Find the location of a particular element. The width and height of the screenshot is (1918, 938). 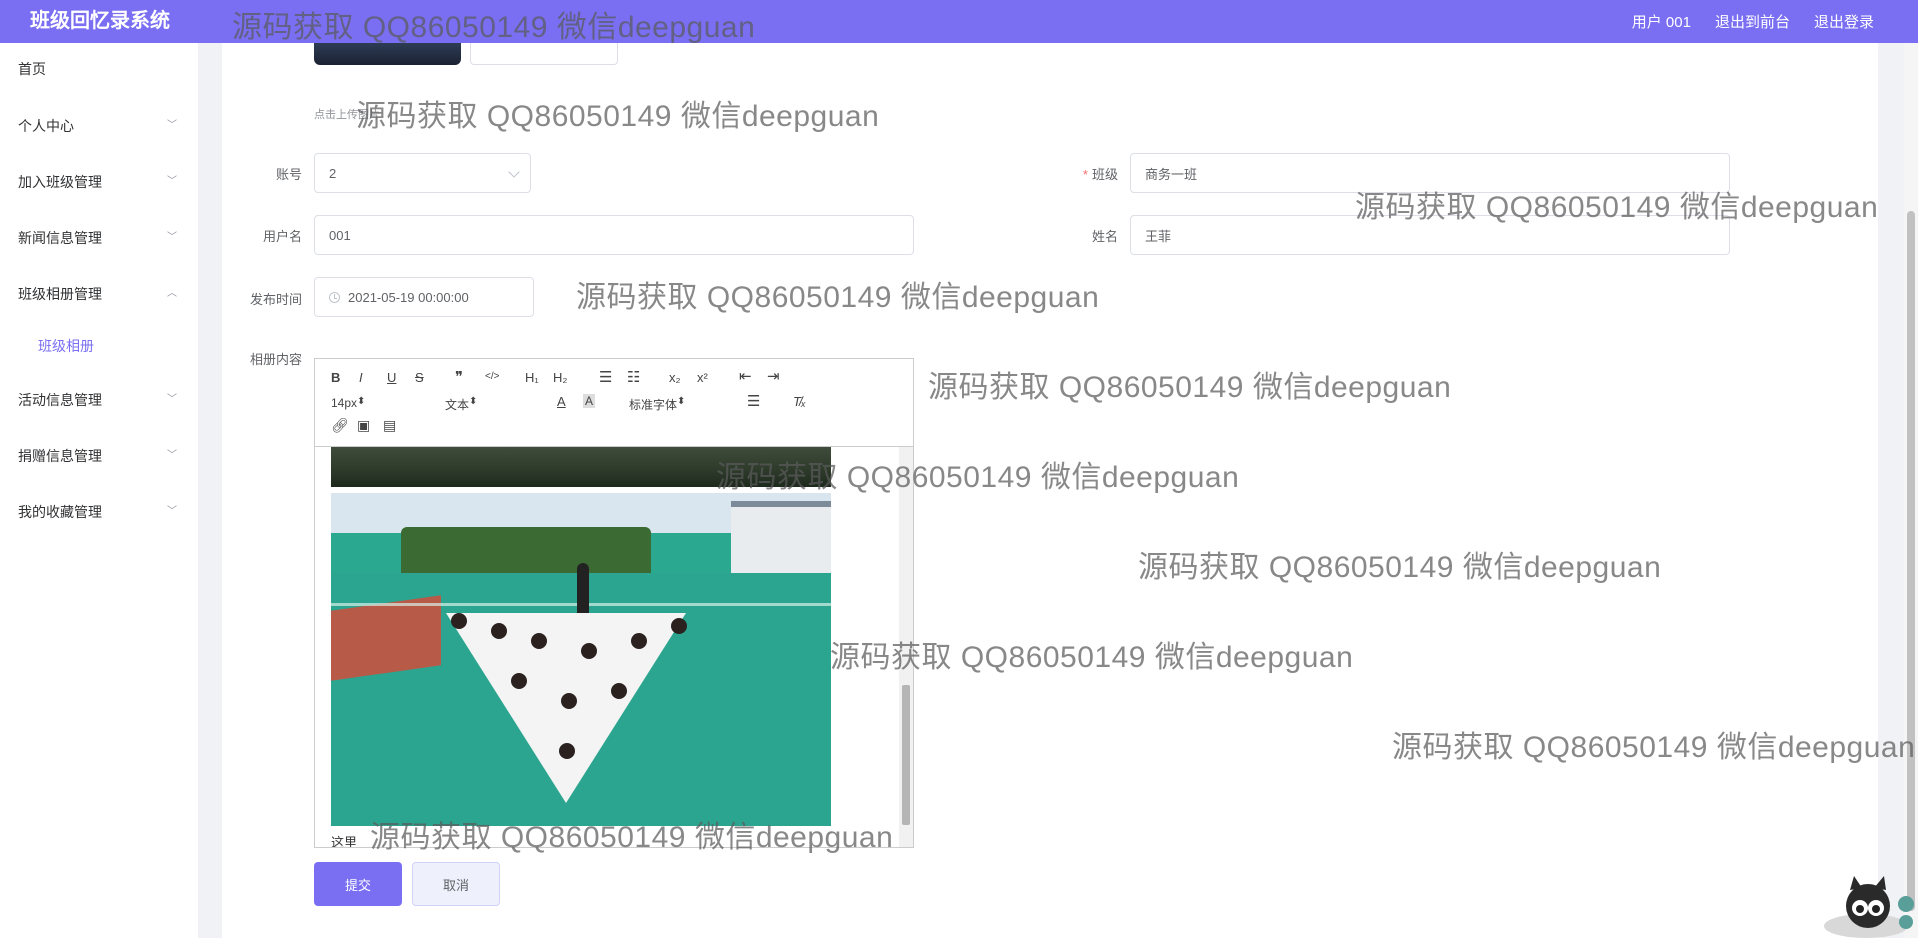

clock-icon is located at coordinates (334, 297).